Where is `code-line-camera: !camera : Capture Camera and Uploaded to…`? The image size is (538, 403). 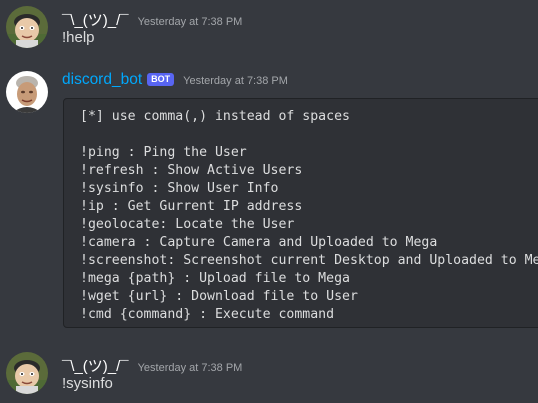 code-line-camera: !camera : Capture Camera and Uploaded to… is located at coordinates (259, 242).